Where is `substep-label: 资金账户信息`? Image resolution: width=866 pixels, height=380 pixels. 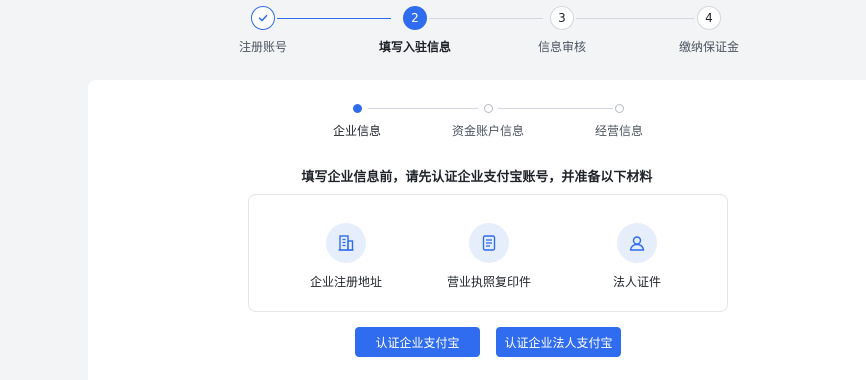 substep-label: 资金账户信息 is located at coordinates (487, 131).